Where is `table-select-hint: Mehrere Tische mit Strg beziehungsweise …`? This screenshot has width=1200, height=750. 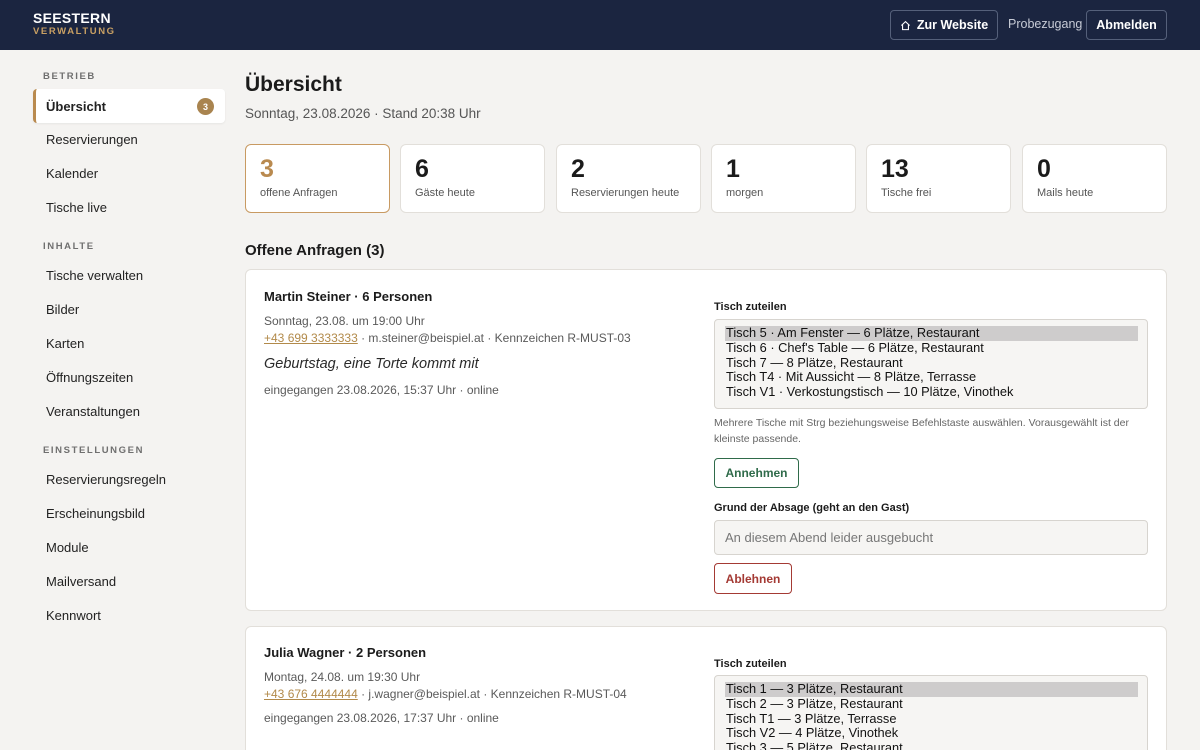
table-select-hint: Mehrere Tische mit Strg beziehungsweise … is located at coordinates (921, 431).